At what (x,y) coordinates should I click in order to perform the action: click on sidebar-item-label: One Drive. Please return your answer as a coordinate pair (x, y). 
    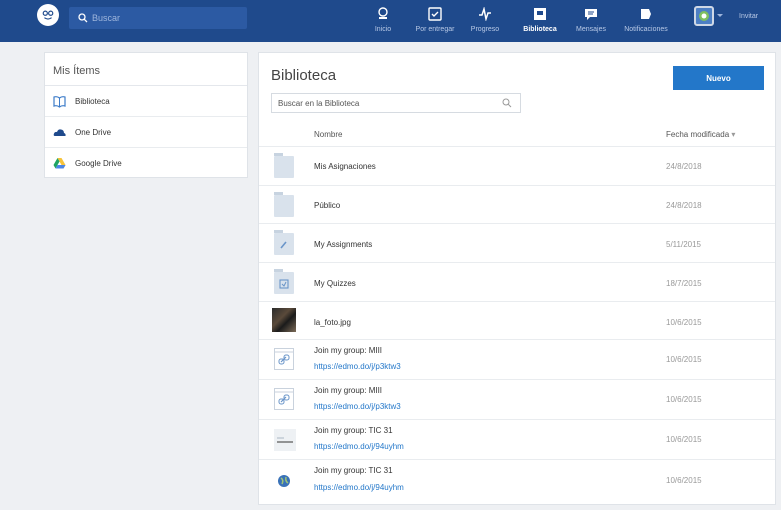
    Looking at the image, I should click on (93, 132).